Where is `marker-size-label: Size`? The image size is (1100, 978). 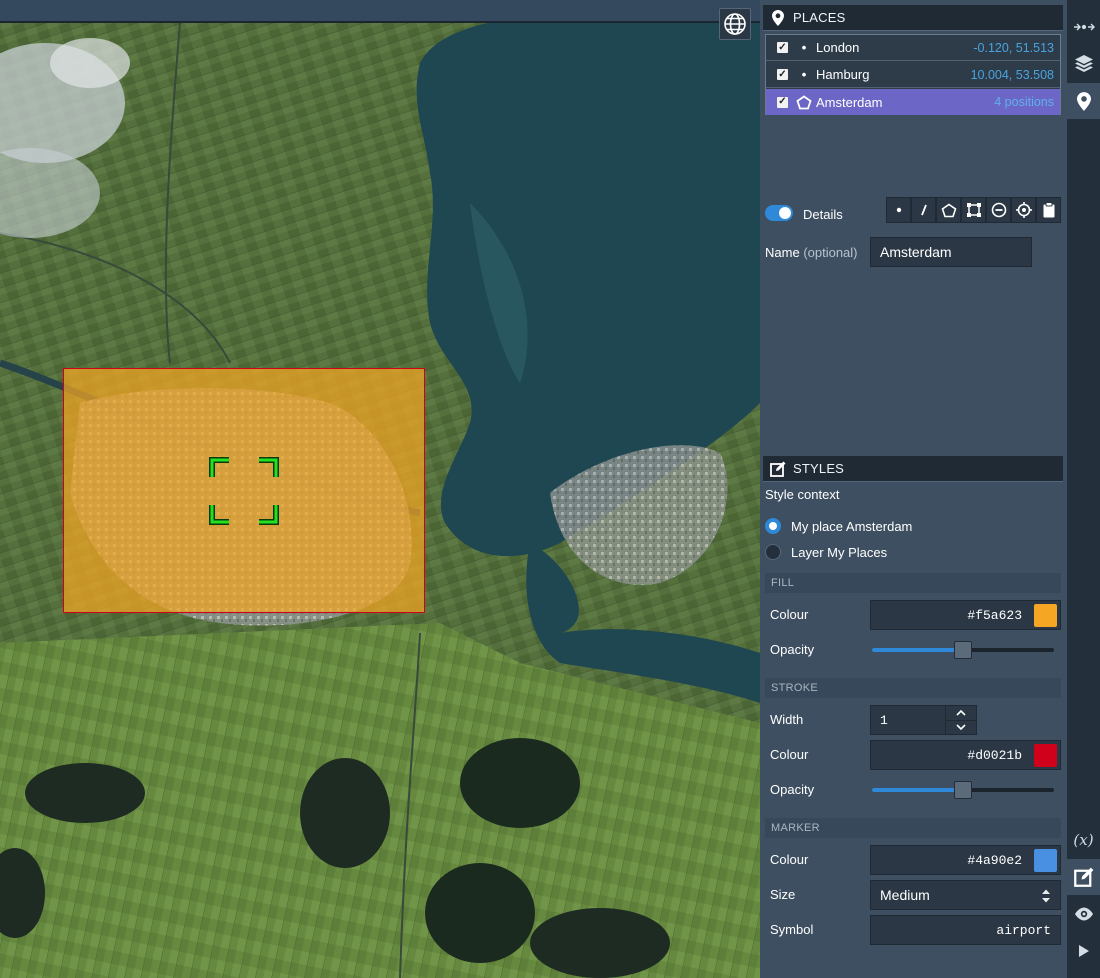
marker-size-label: Size is located at coordinates (783, 894).